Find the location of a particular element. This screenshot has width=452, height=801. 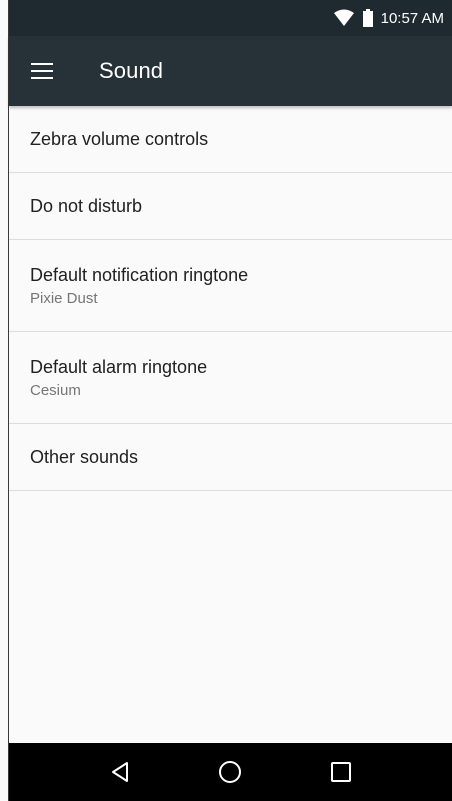

setting-default-alarm-ringtone: Default alarm ringtone Cesium is located at coordinates (230, 378).